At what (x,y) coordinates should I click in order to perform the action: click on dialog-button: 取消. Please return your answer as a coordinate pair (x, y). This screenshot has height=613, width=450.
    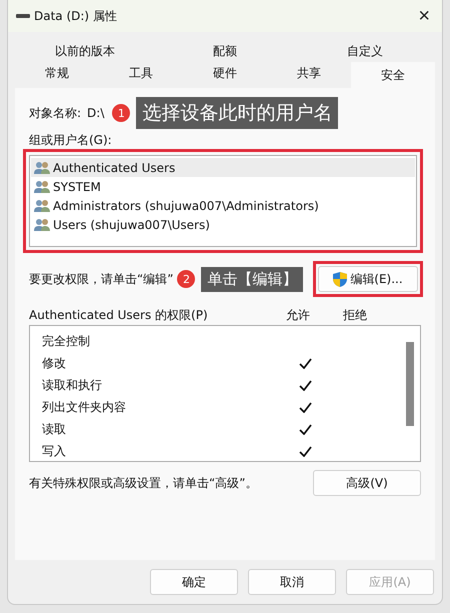
    Looking at the image, I should click on (292, 582).